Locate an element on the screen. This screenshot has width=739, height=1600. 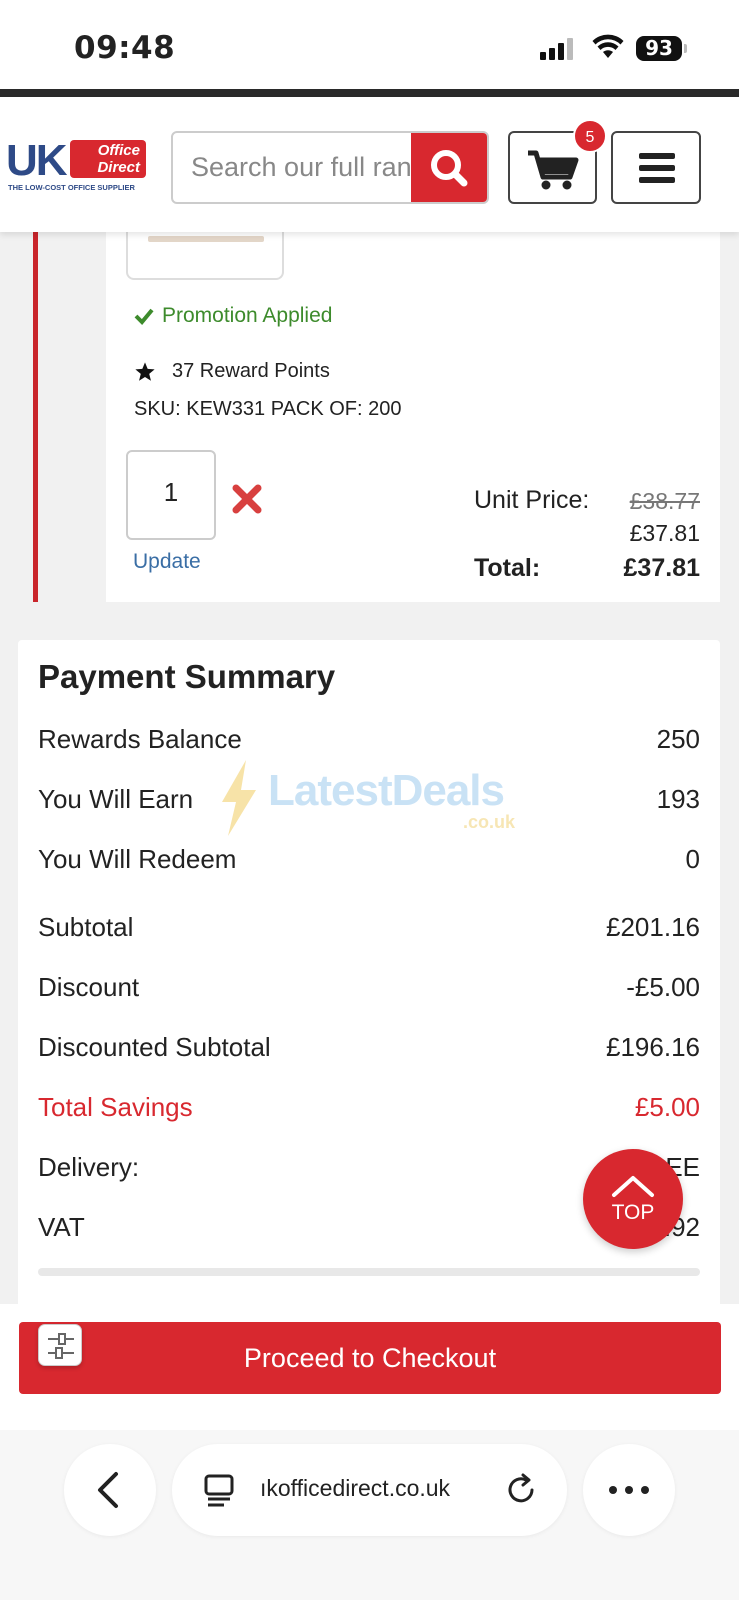
item-total-value: £37.81 is located at coordinates (661, 568).